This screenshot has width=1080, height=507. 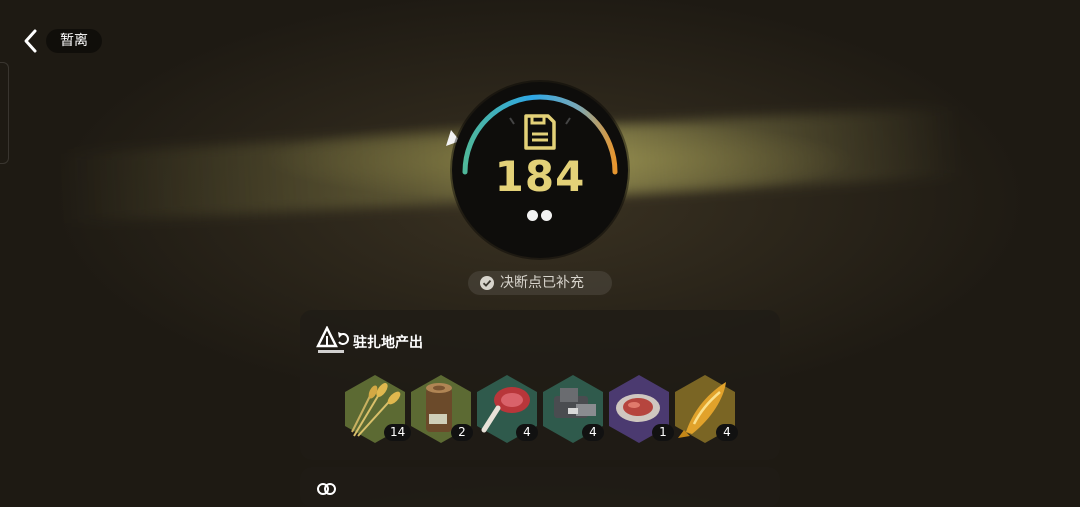 What do you see at coordinates (540, 385) in the screenshot?
I see `camp-output-panel: 驻扎地产出 14 2 4 4 1 4` at bounding box center [540, 385].